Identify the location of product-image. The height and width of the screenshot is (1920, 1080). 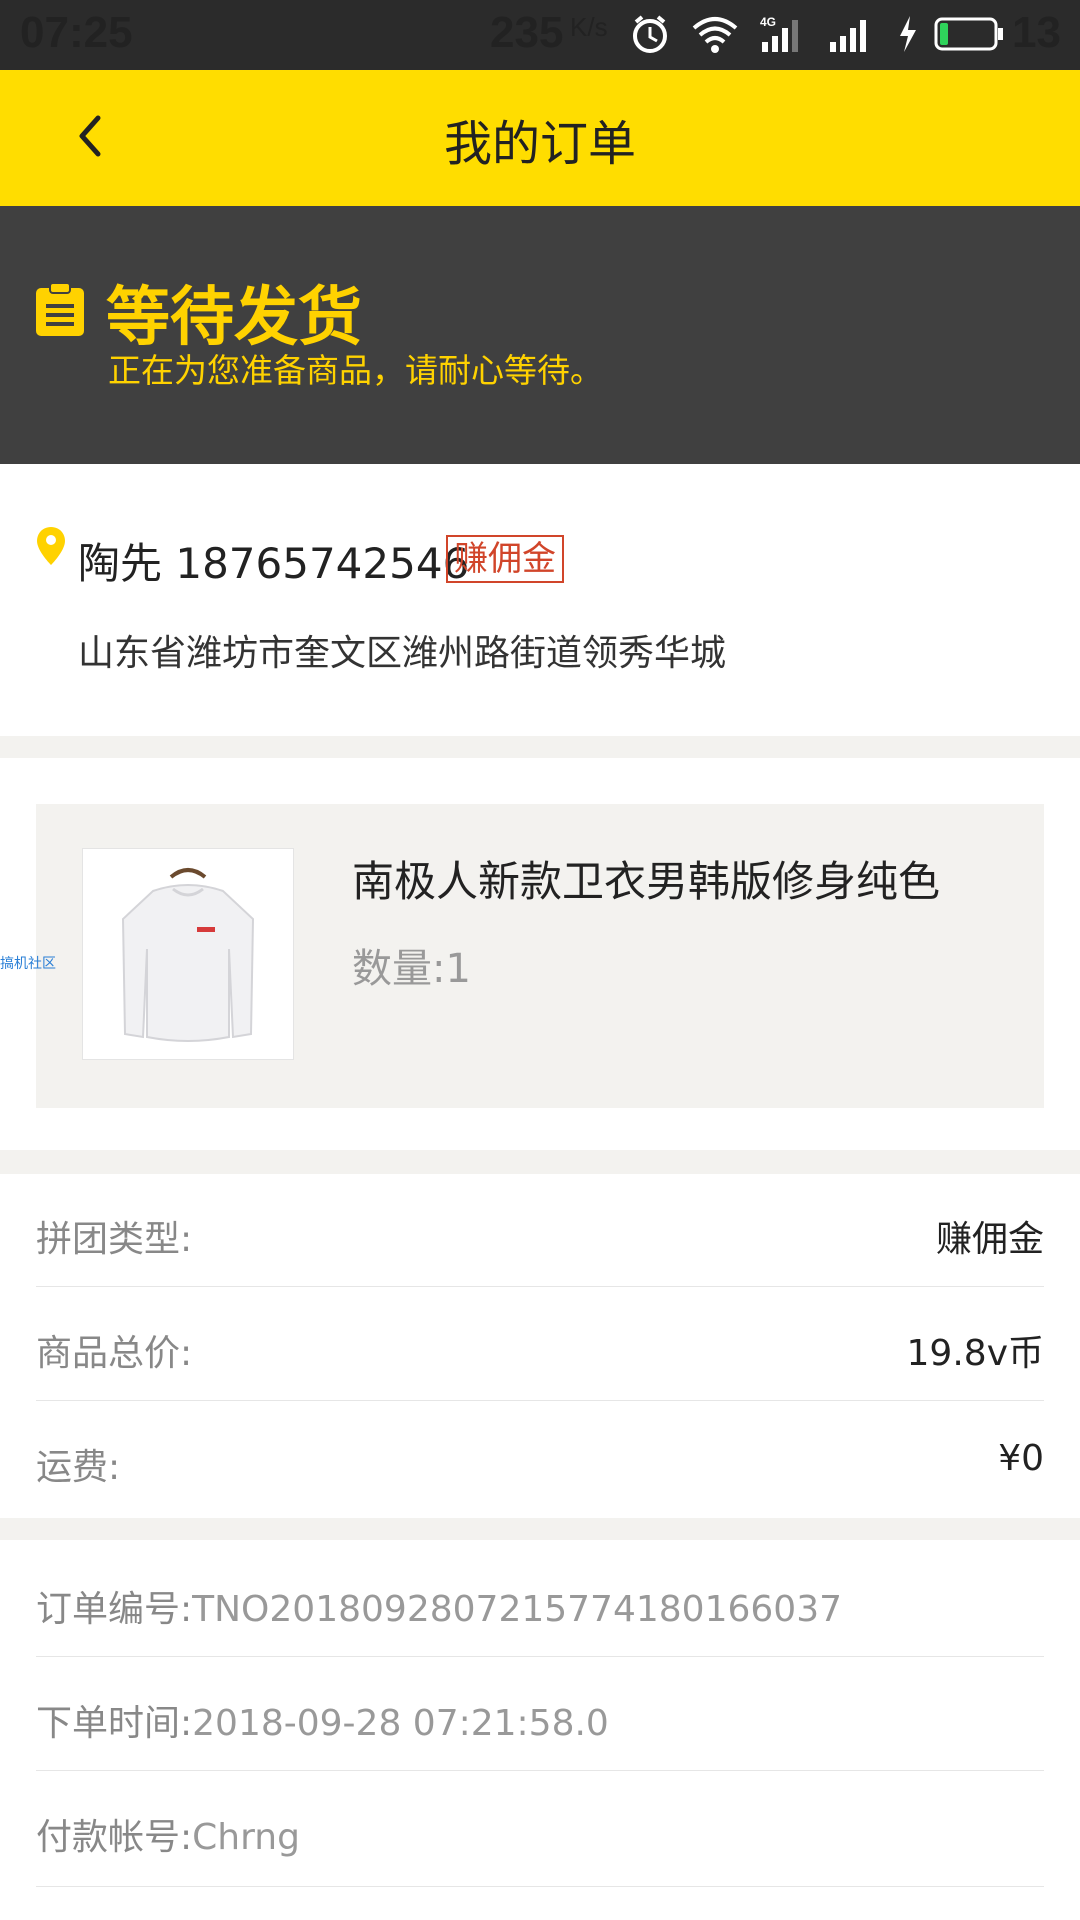
(188, 954).